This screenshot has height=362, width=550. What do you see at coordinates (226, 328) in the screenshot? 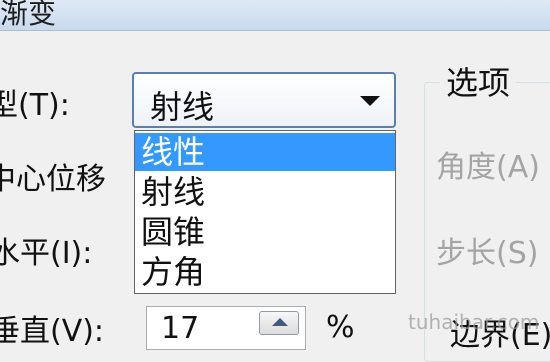
I see `vertical-offset-stepper: 17` at bounding box center [226, 328].